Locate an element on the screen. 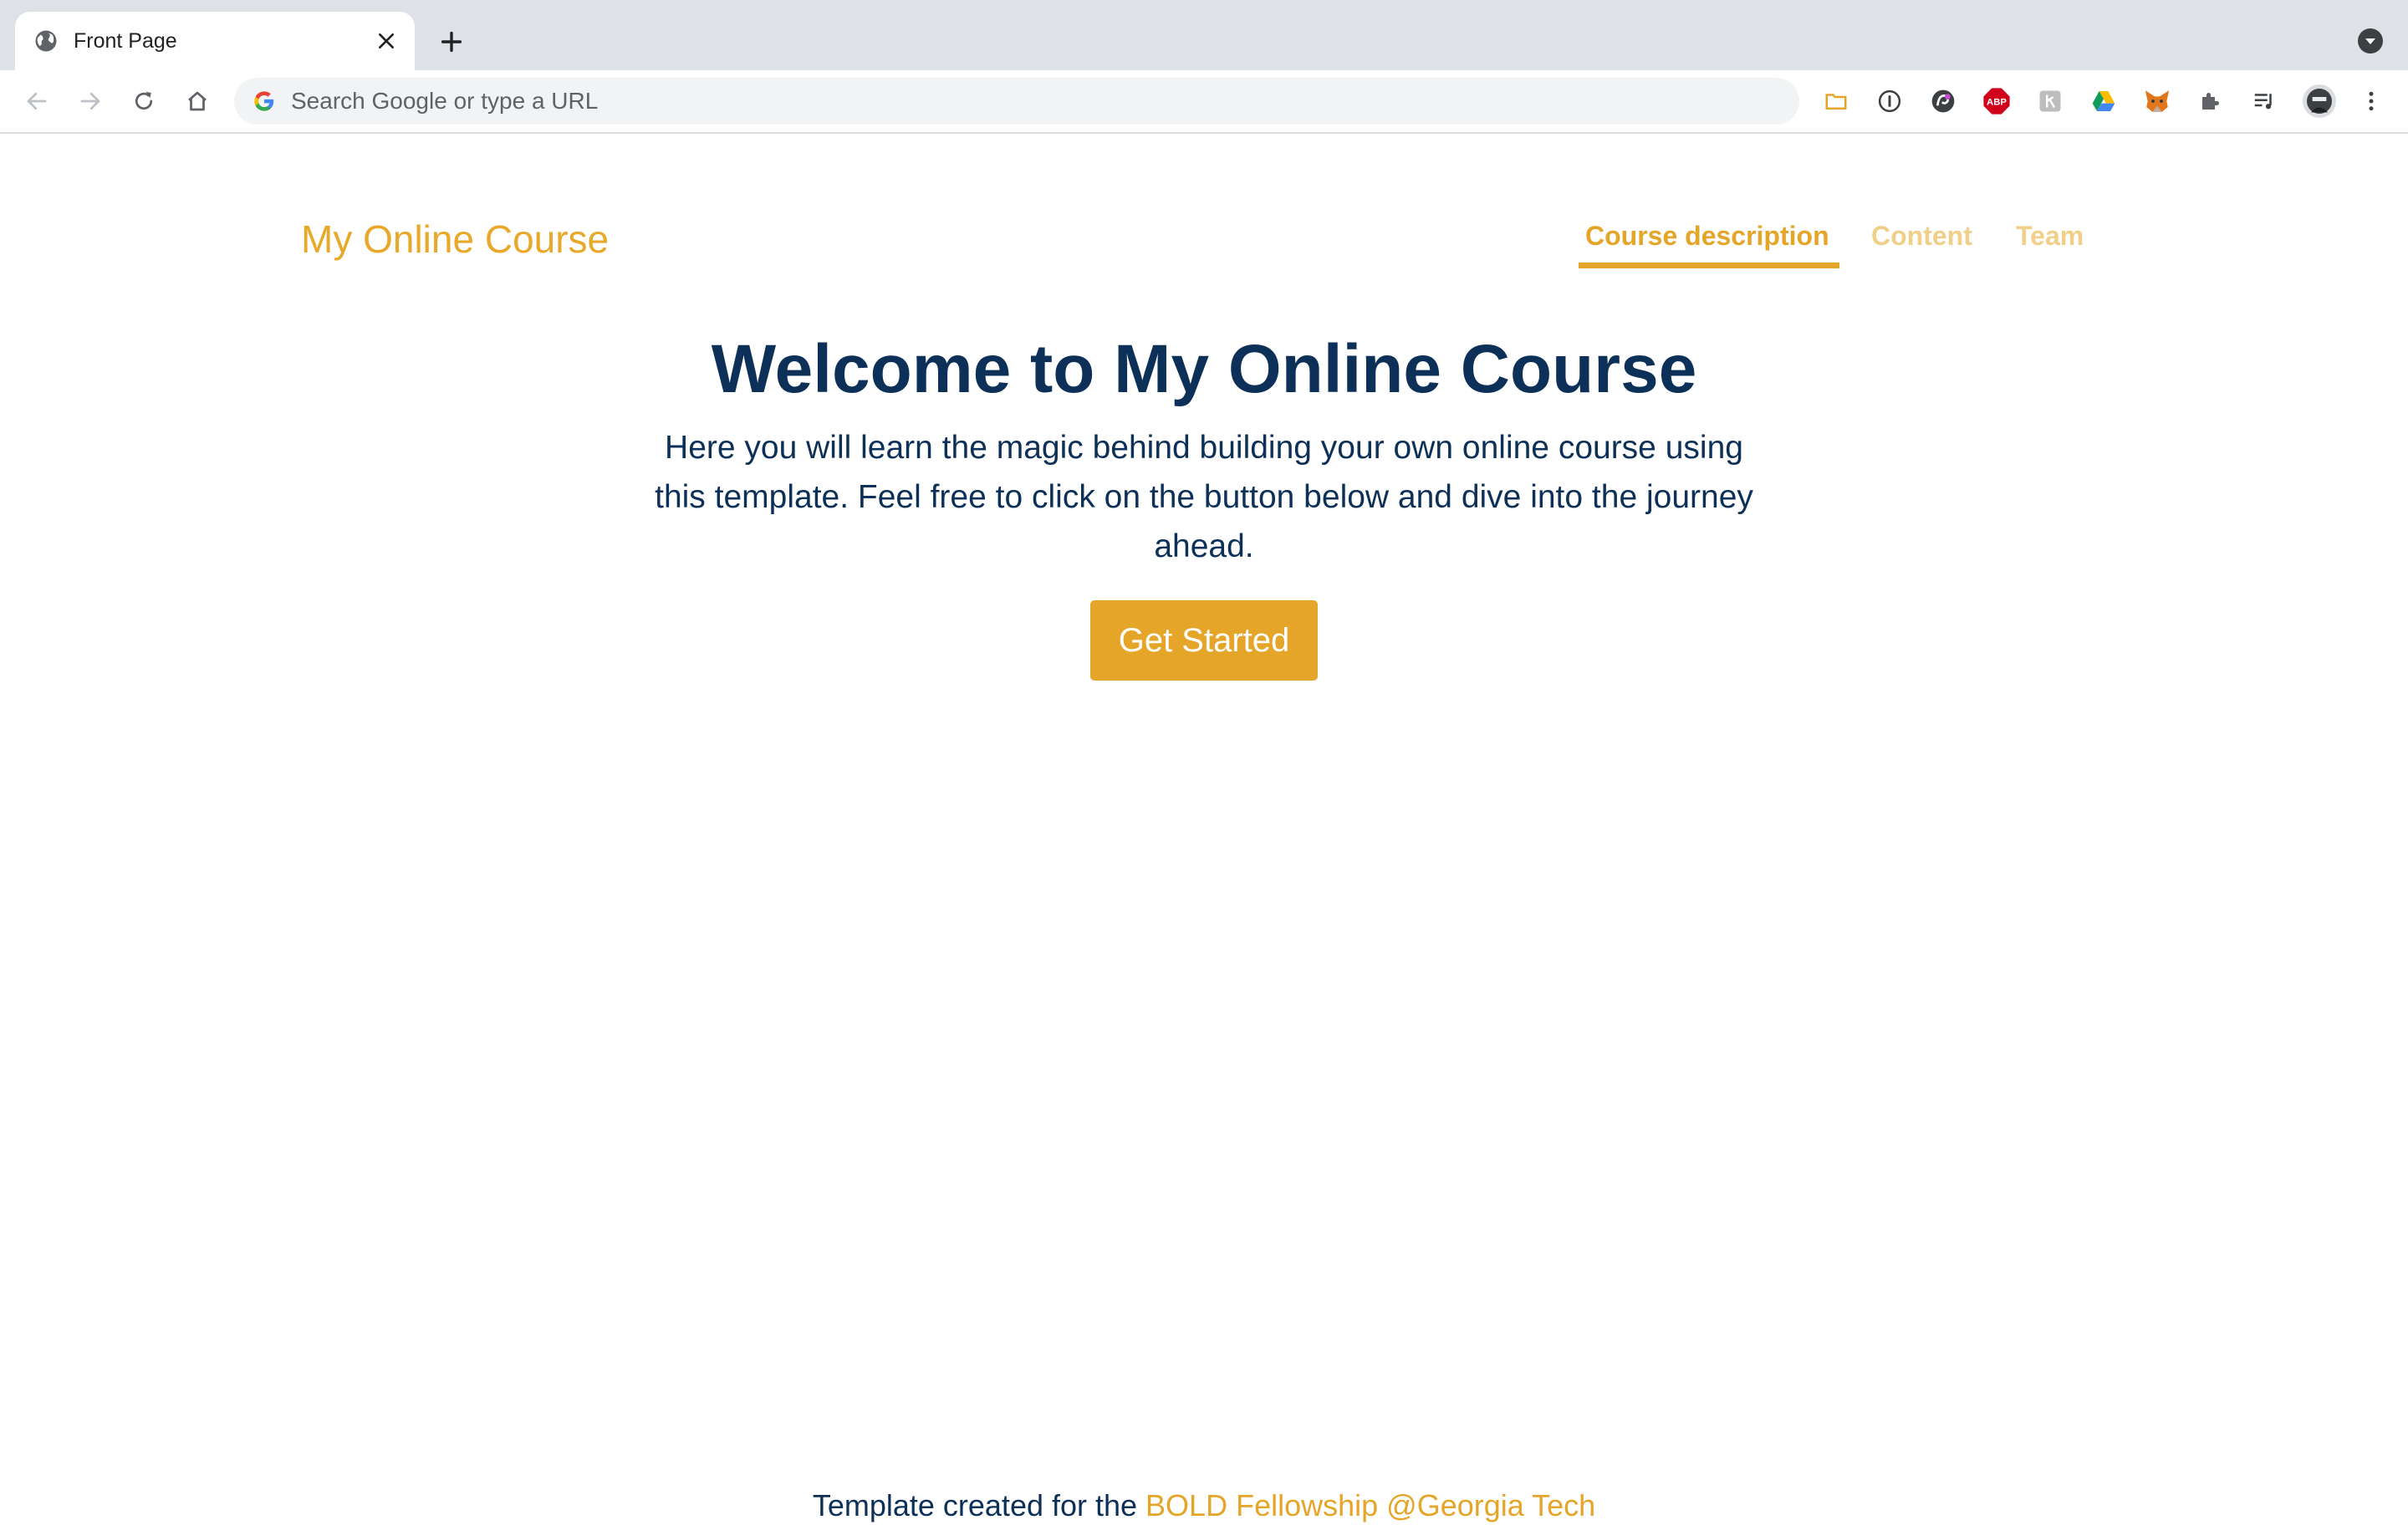 The width and height of the screenshot is (2408, 1525). close-icon is located at coordinates (386, 41).